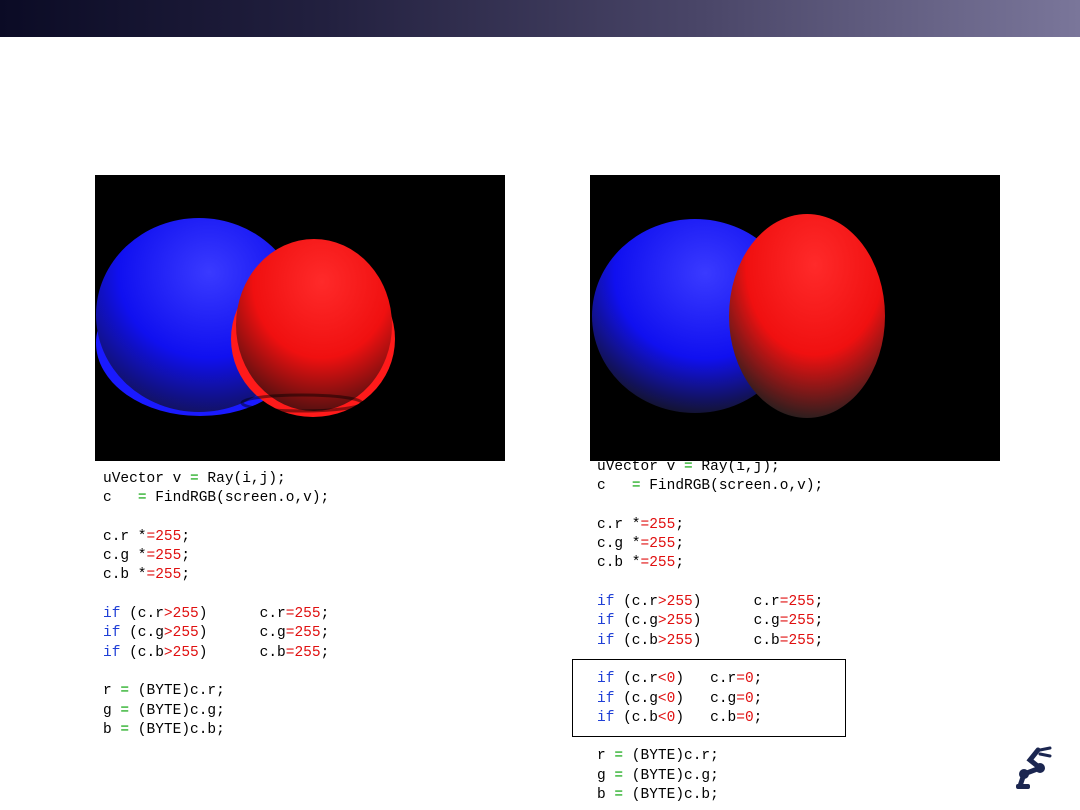 This screenshot has height=810, width=1080. I want to click on robot-arm-icon, so click(1034, 768).